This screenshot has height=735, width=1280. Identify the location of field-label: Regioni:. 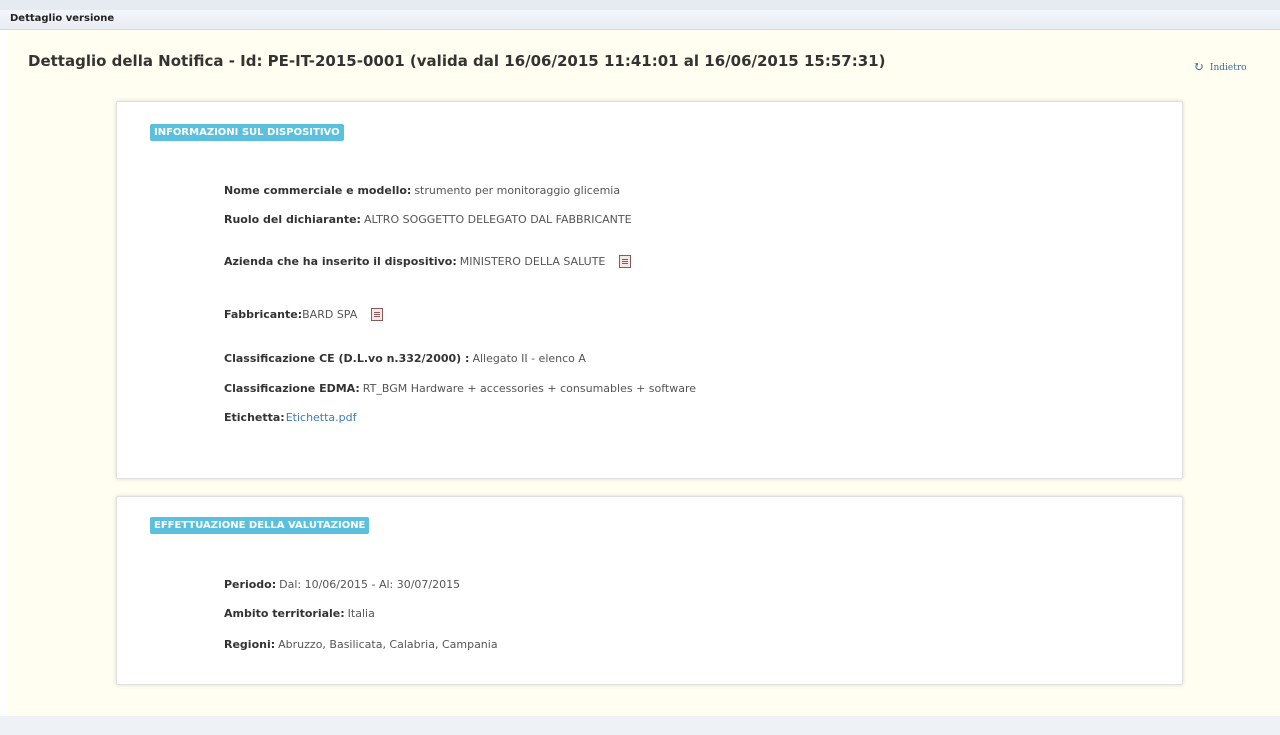
(250, 644).